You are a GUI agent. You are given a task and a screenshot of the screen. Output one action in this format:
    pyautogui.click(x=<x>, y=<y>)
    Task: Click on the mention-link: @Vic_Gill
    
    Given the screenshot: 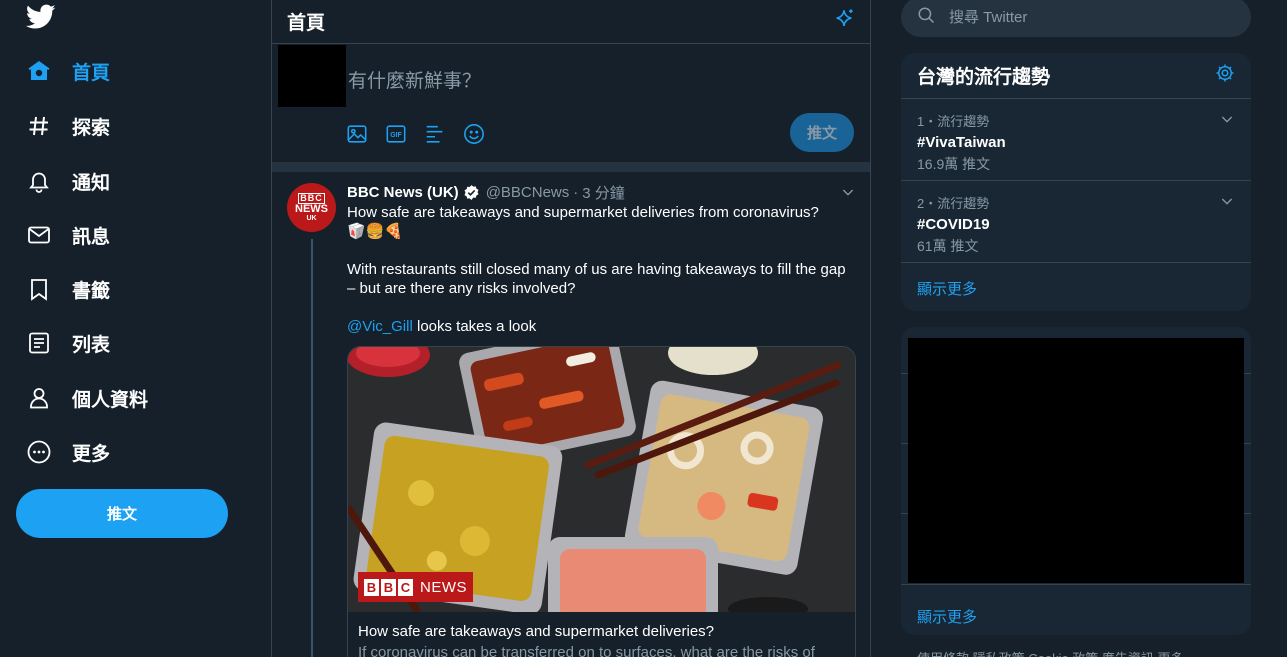 What is the action you would take?
    pyautogui.click(x=380, y=326)
    